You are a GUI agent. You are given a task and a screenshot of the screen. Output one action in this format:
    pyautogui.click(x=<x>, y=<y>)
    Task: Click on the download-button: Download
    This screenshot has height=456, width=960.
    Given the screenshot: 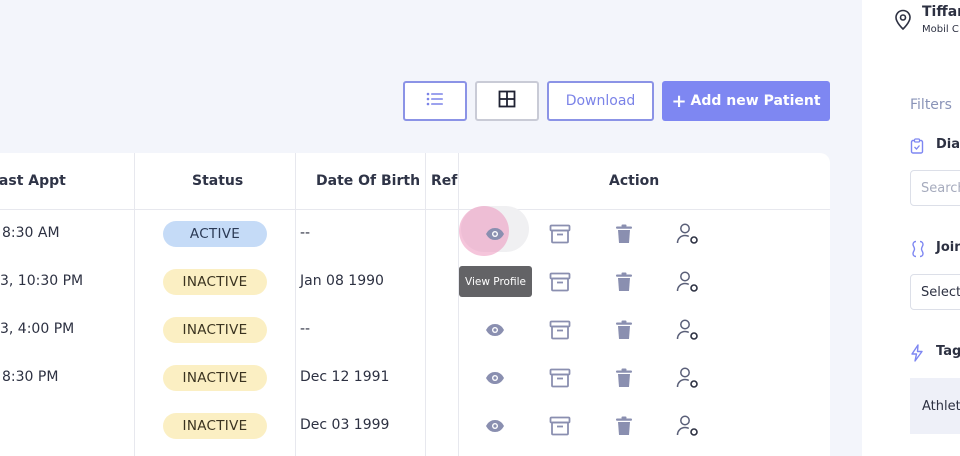 What is the action you would take?
    pyautogui.click(x=600, y=101)
    